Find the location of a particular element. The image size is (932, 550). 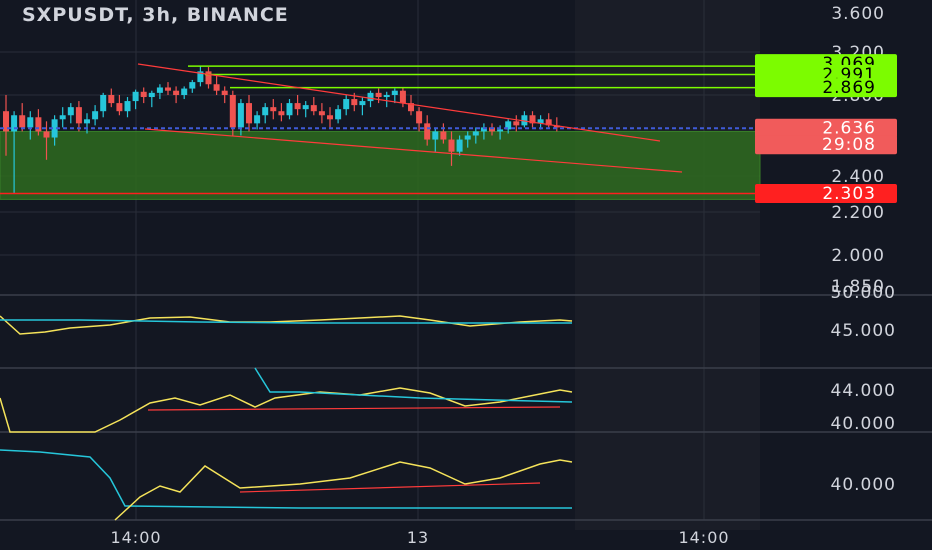

chart-title: SXPUSDT, 3h, BINANCE is located at coordinates (155, 15).